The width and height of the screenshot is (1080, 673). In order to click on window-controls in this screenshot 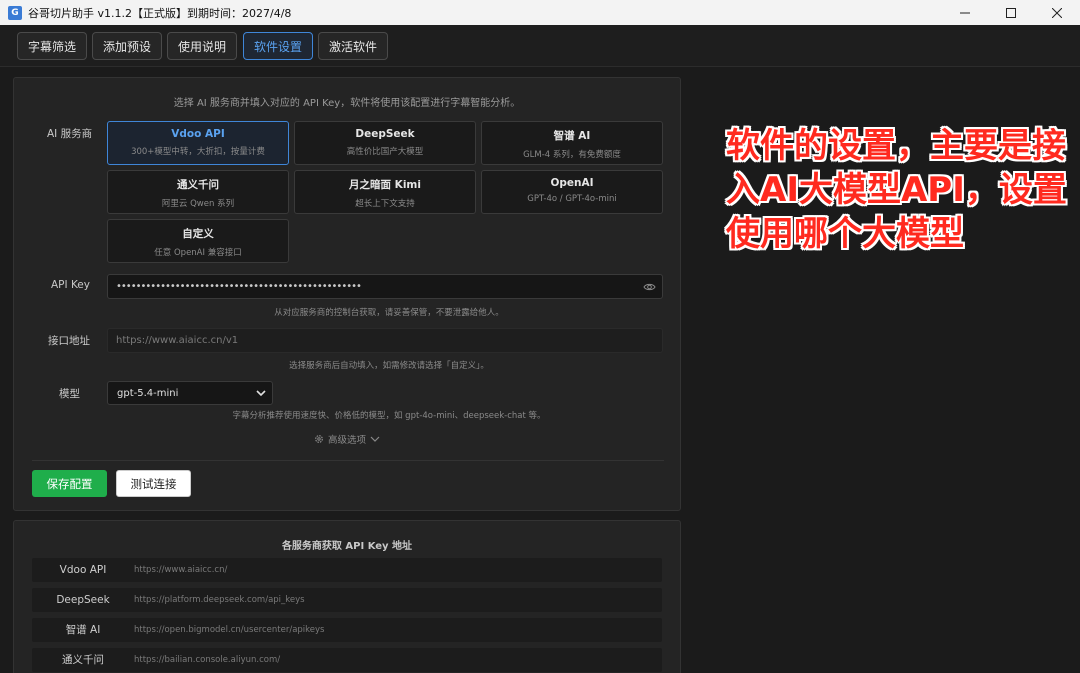, I will do `click(1011, 12)`.